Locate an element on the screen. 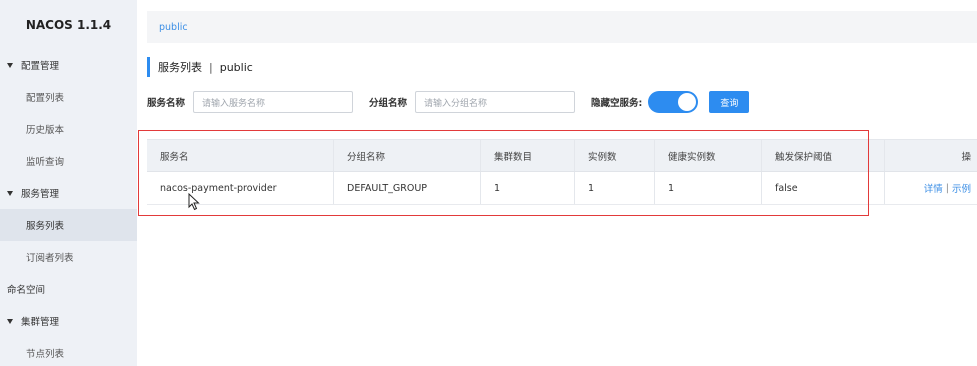 The image size is (977, 366). sidebar-item-listener-query: 监听查询 is located at coordinates (68, 161).